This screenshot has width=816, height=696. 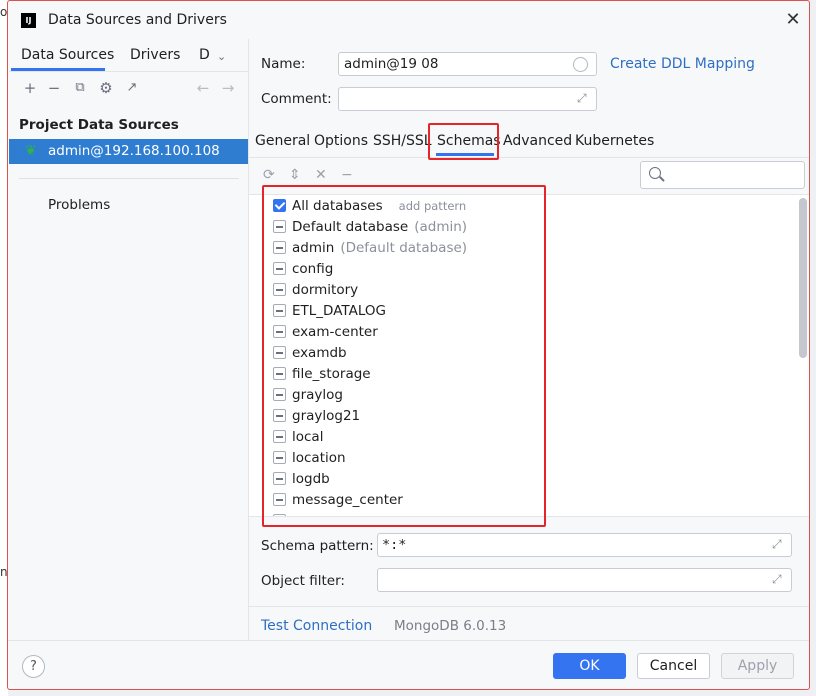 What do you see at coordinates (30, 88) in the screenshot?
I see `add-icon: +` at bounding box center [30, 88].